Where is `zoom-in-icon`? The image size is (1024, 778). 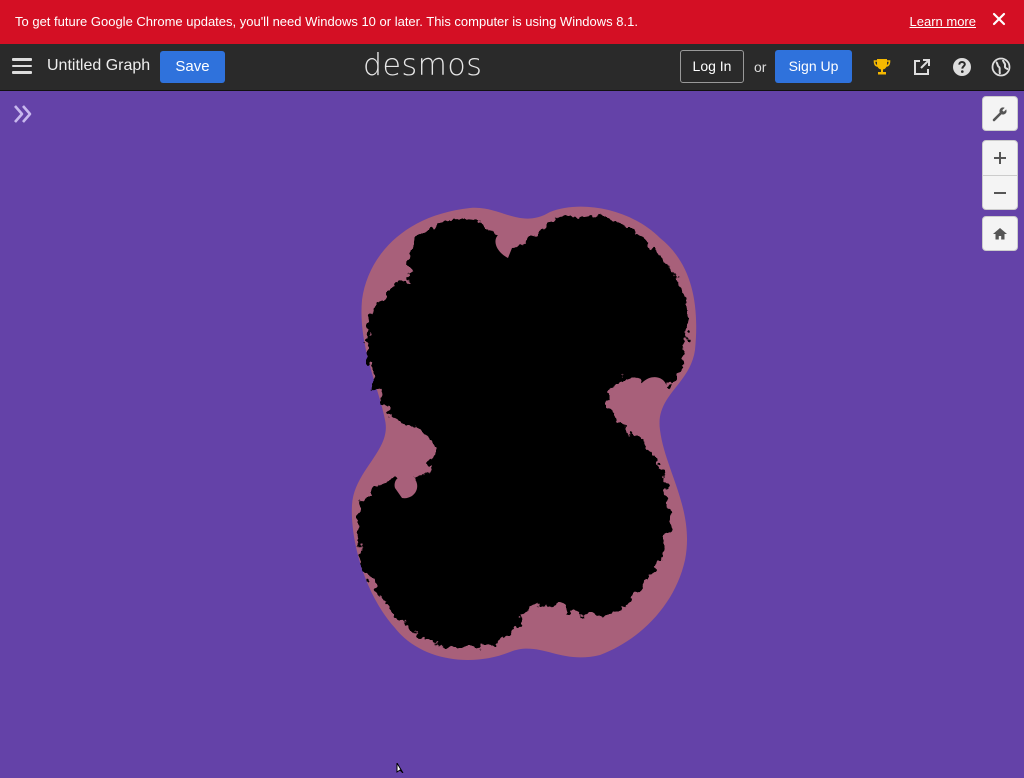
zoom-in-icon is located at coordinates (1000, 160).